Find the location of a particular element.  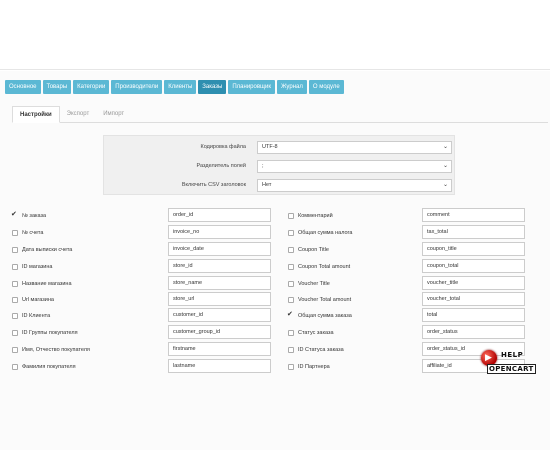

field-row: № счета invoice_no is located at coordinates (142, 233).